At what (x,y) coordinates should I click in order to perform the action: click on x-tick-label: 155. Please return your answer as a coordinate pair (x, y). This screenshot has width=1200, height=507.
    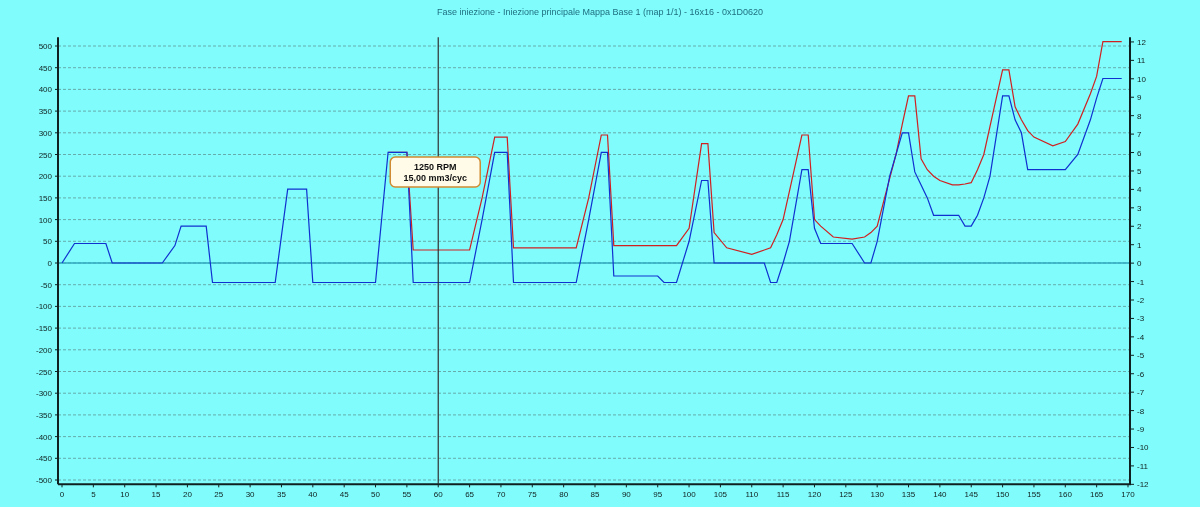
    Looking at the image, I should click on (1034, 494).